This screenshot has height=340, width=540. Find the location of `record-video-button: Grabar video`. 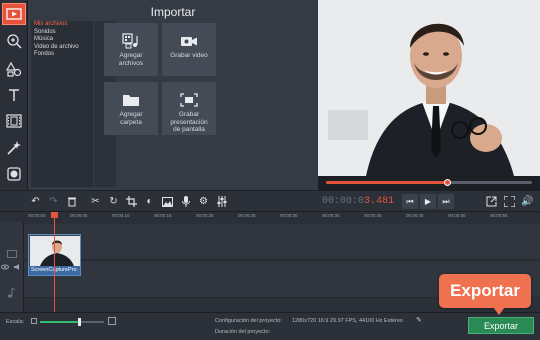

record-video-button: Grabar video is located at coordinates (189, 49).